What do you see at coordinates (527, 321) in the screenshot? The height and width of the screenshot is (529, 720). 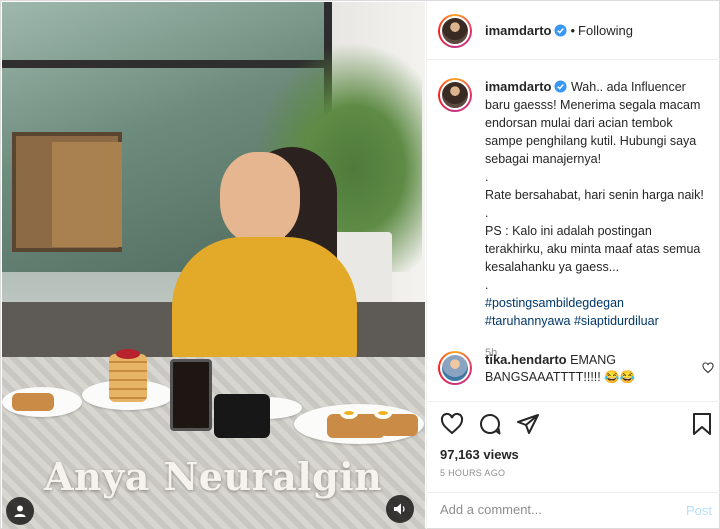 I see `hashtag-link: #taruhannyawa` at bounding box center [527, 321].